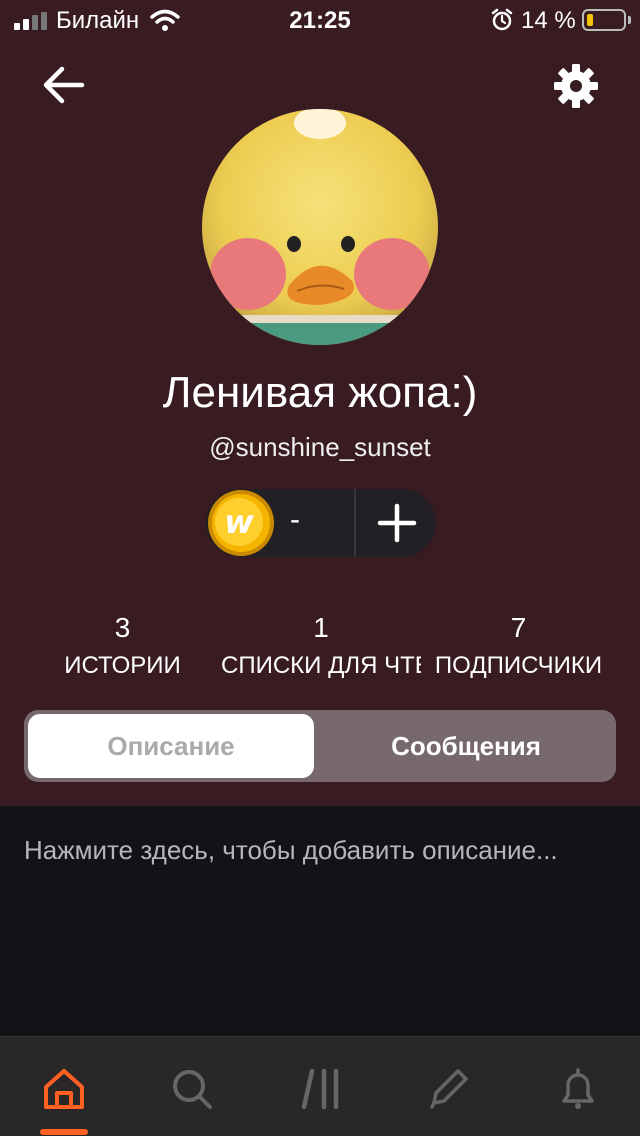  I want to click on coin-count: -, so click(295, 519).